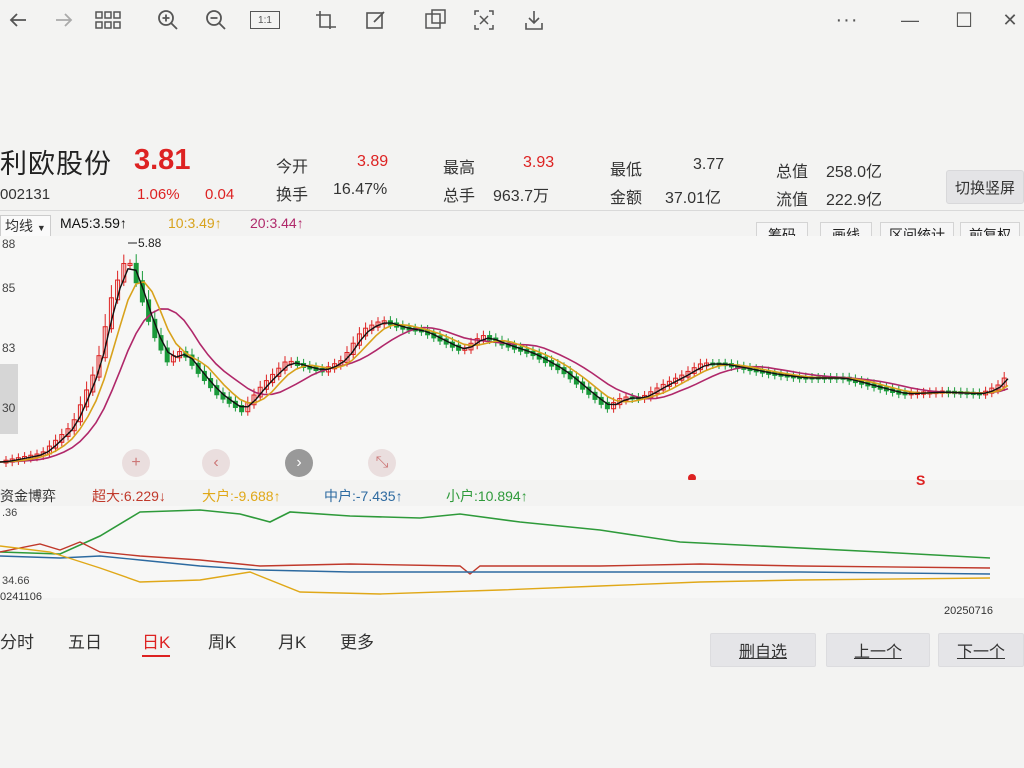 This screenshot has width=1024, height=768. I want to click on actual-size-icon: 1:1, so click(265, 20).